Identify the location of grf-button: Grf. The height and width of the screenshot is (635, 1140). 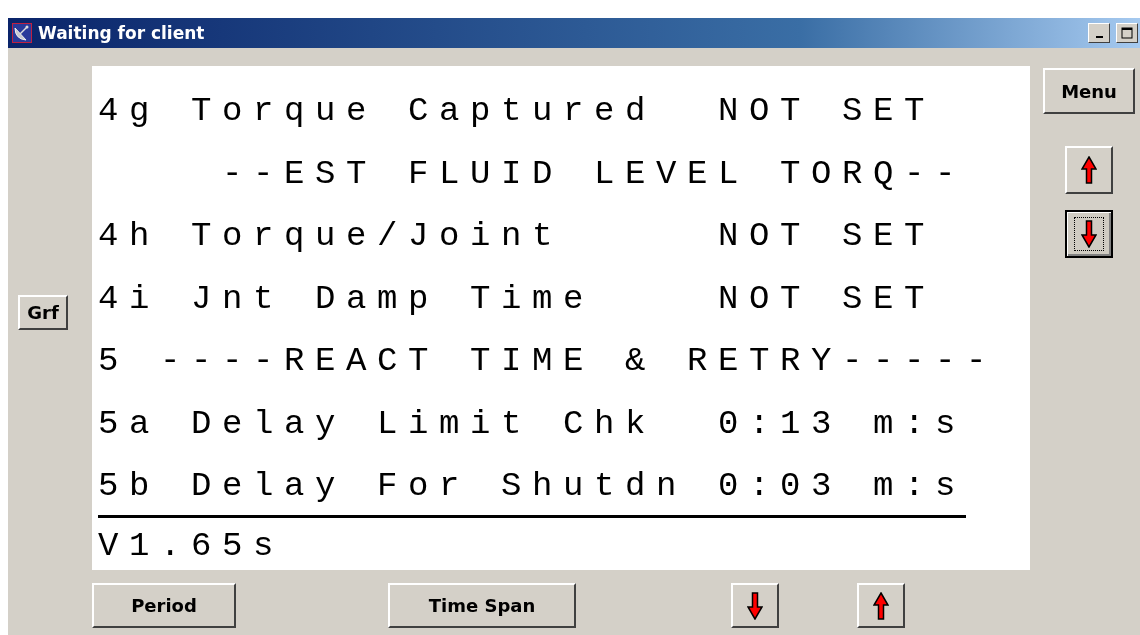
(43, 312).